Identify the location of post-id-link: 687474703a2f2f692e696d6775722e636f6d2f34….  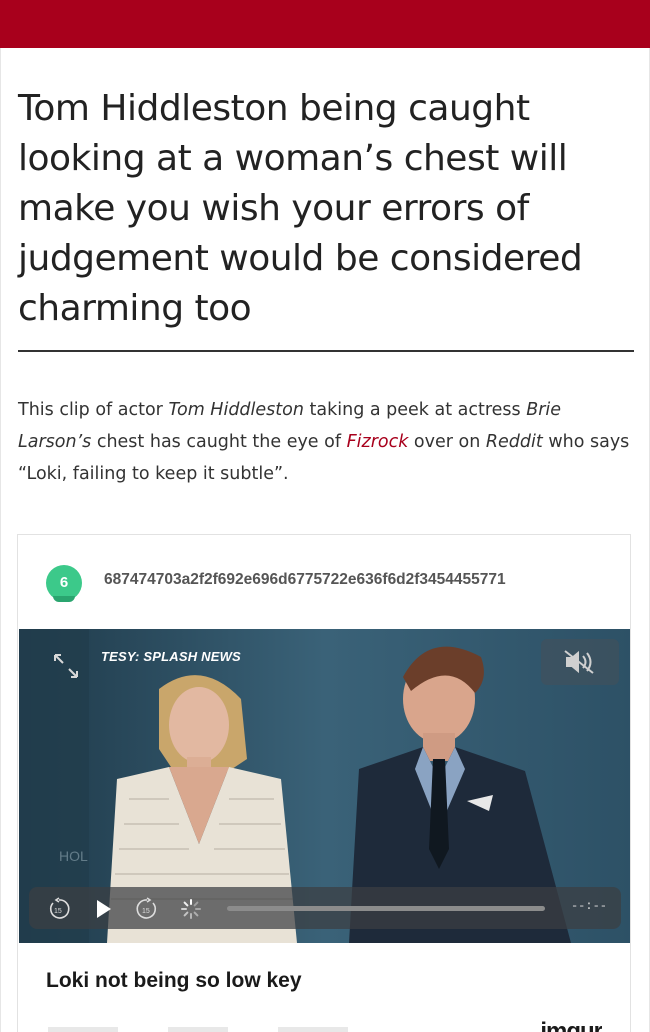
(305, 580).